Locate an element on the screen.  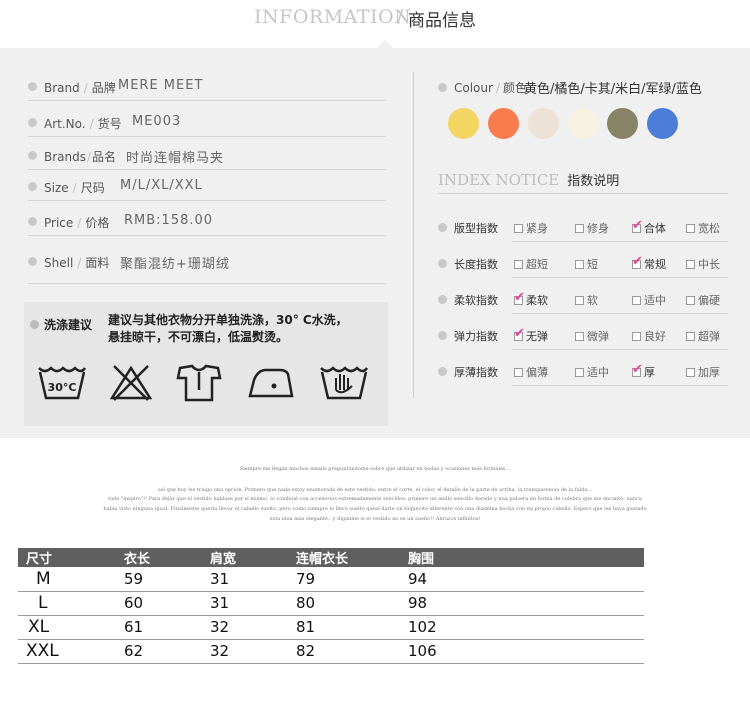
size-cell: XL is located at coordinates (64, 627).